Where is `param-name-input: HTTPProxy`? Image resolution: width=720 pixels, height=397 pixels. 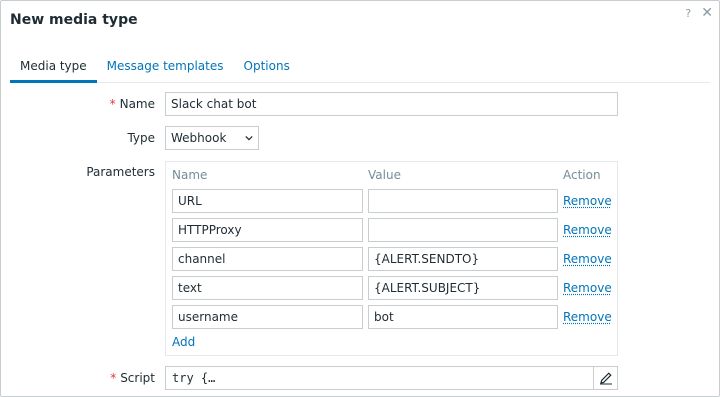 param-name-input: HTTPProxy is located at coordinates (267, 230).